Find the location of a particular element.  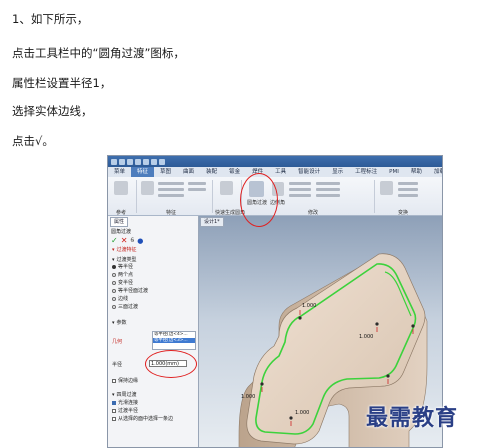

group-transform: 变换 is located at coordinates (403, 213).